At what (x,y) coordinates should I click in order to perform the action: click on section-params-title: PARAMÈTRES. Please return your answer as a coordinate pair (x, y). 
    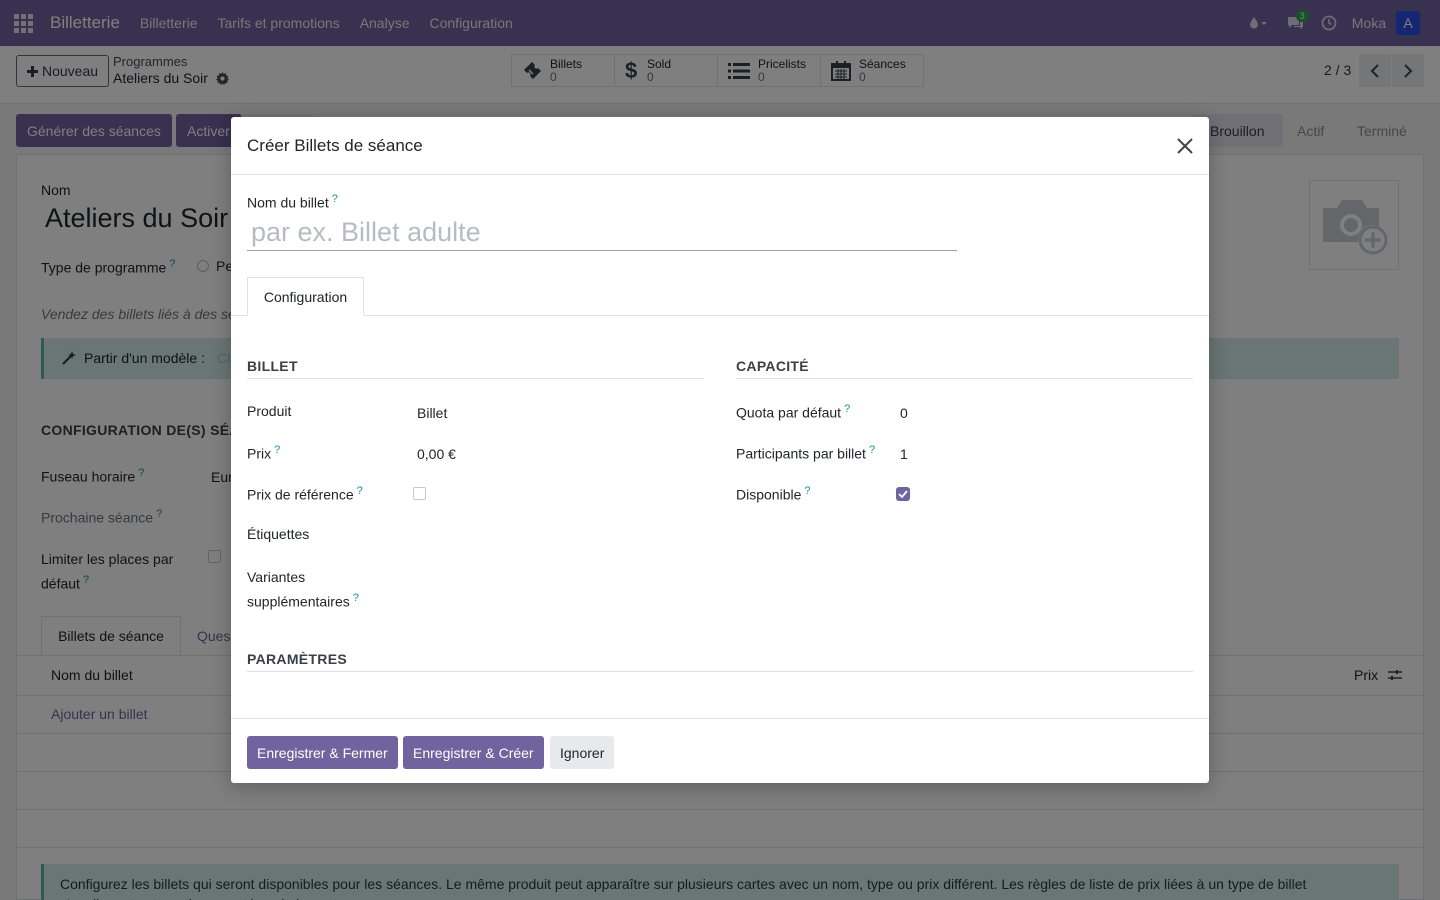
    Looking at the image, I should click on (720, 661).